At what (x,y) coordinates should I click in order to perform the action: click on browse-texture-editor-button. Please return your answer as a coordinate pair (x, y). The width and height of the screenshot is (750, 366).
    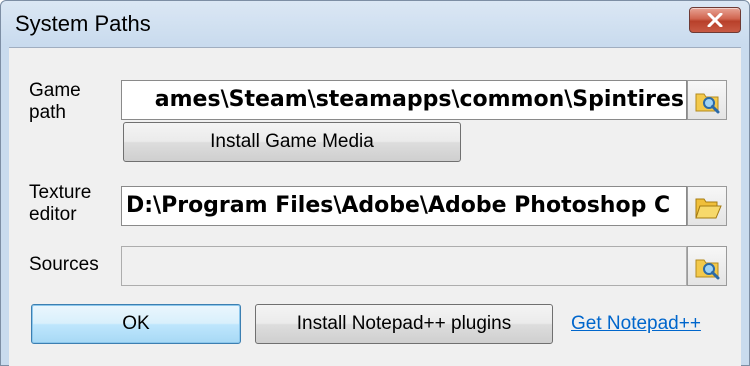
    Looking at the image, I should click on (707, 206).